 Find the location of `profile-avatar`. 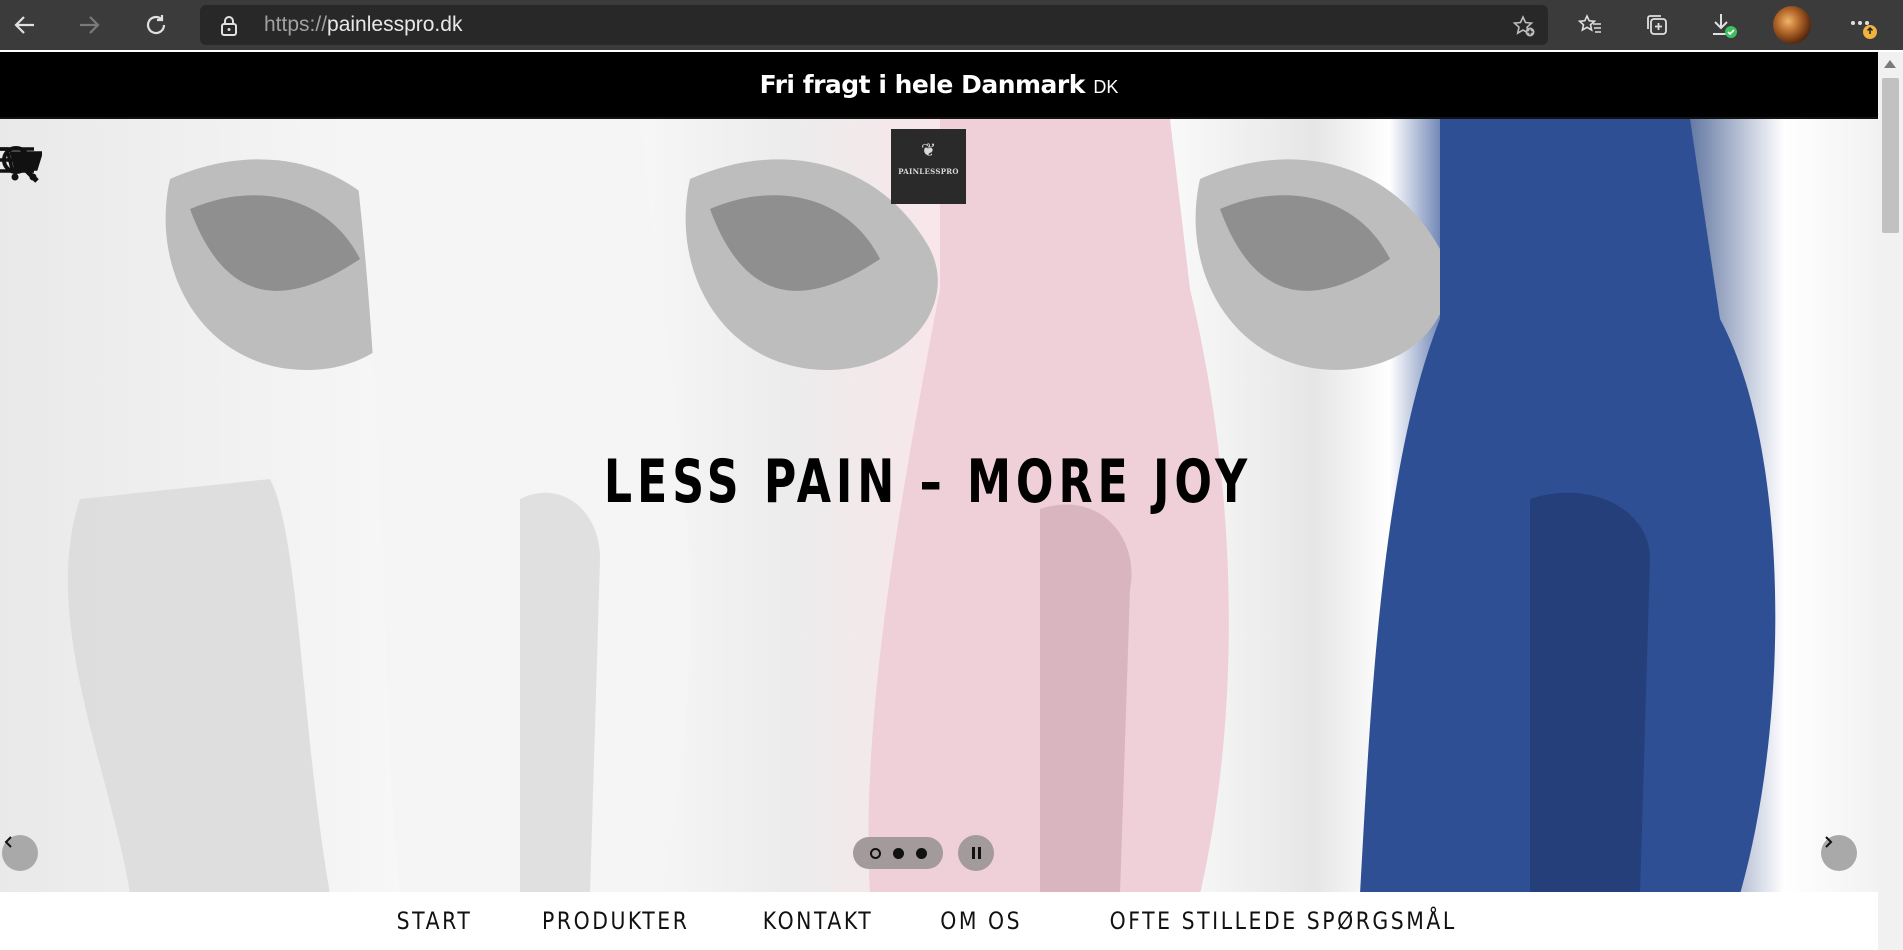

profile-avatar is located at coordinates (1792, 25).